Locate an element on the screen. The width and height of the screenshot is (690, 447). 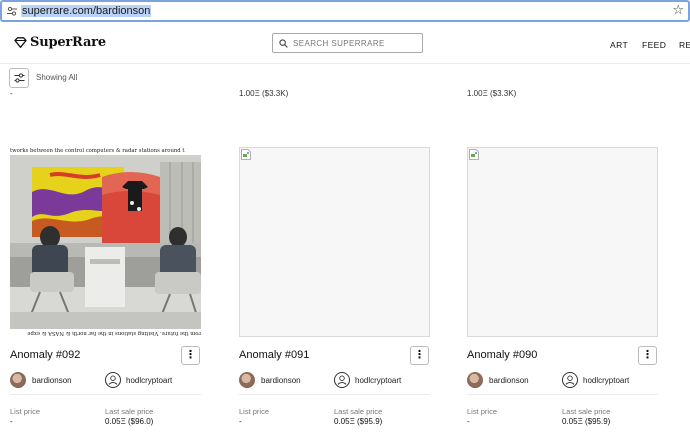
url-selected: superrare.com/bardionson is located at coordinates (86, 11).